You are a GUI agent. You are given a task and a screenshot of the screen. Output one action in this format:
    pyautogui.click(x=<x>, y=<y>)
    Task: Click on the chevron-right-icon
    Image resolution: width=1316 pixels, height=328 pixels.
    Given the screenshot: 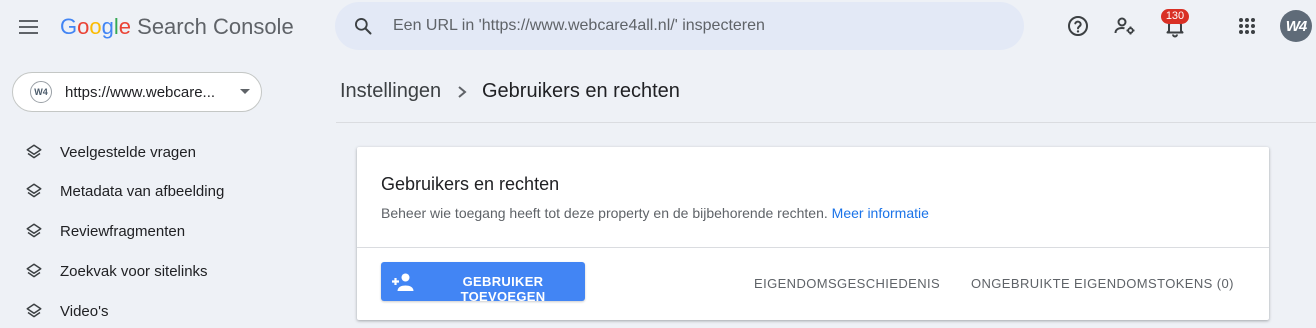 What is the action you would take?
    pyautogui.click(x=462, y=94)
    